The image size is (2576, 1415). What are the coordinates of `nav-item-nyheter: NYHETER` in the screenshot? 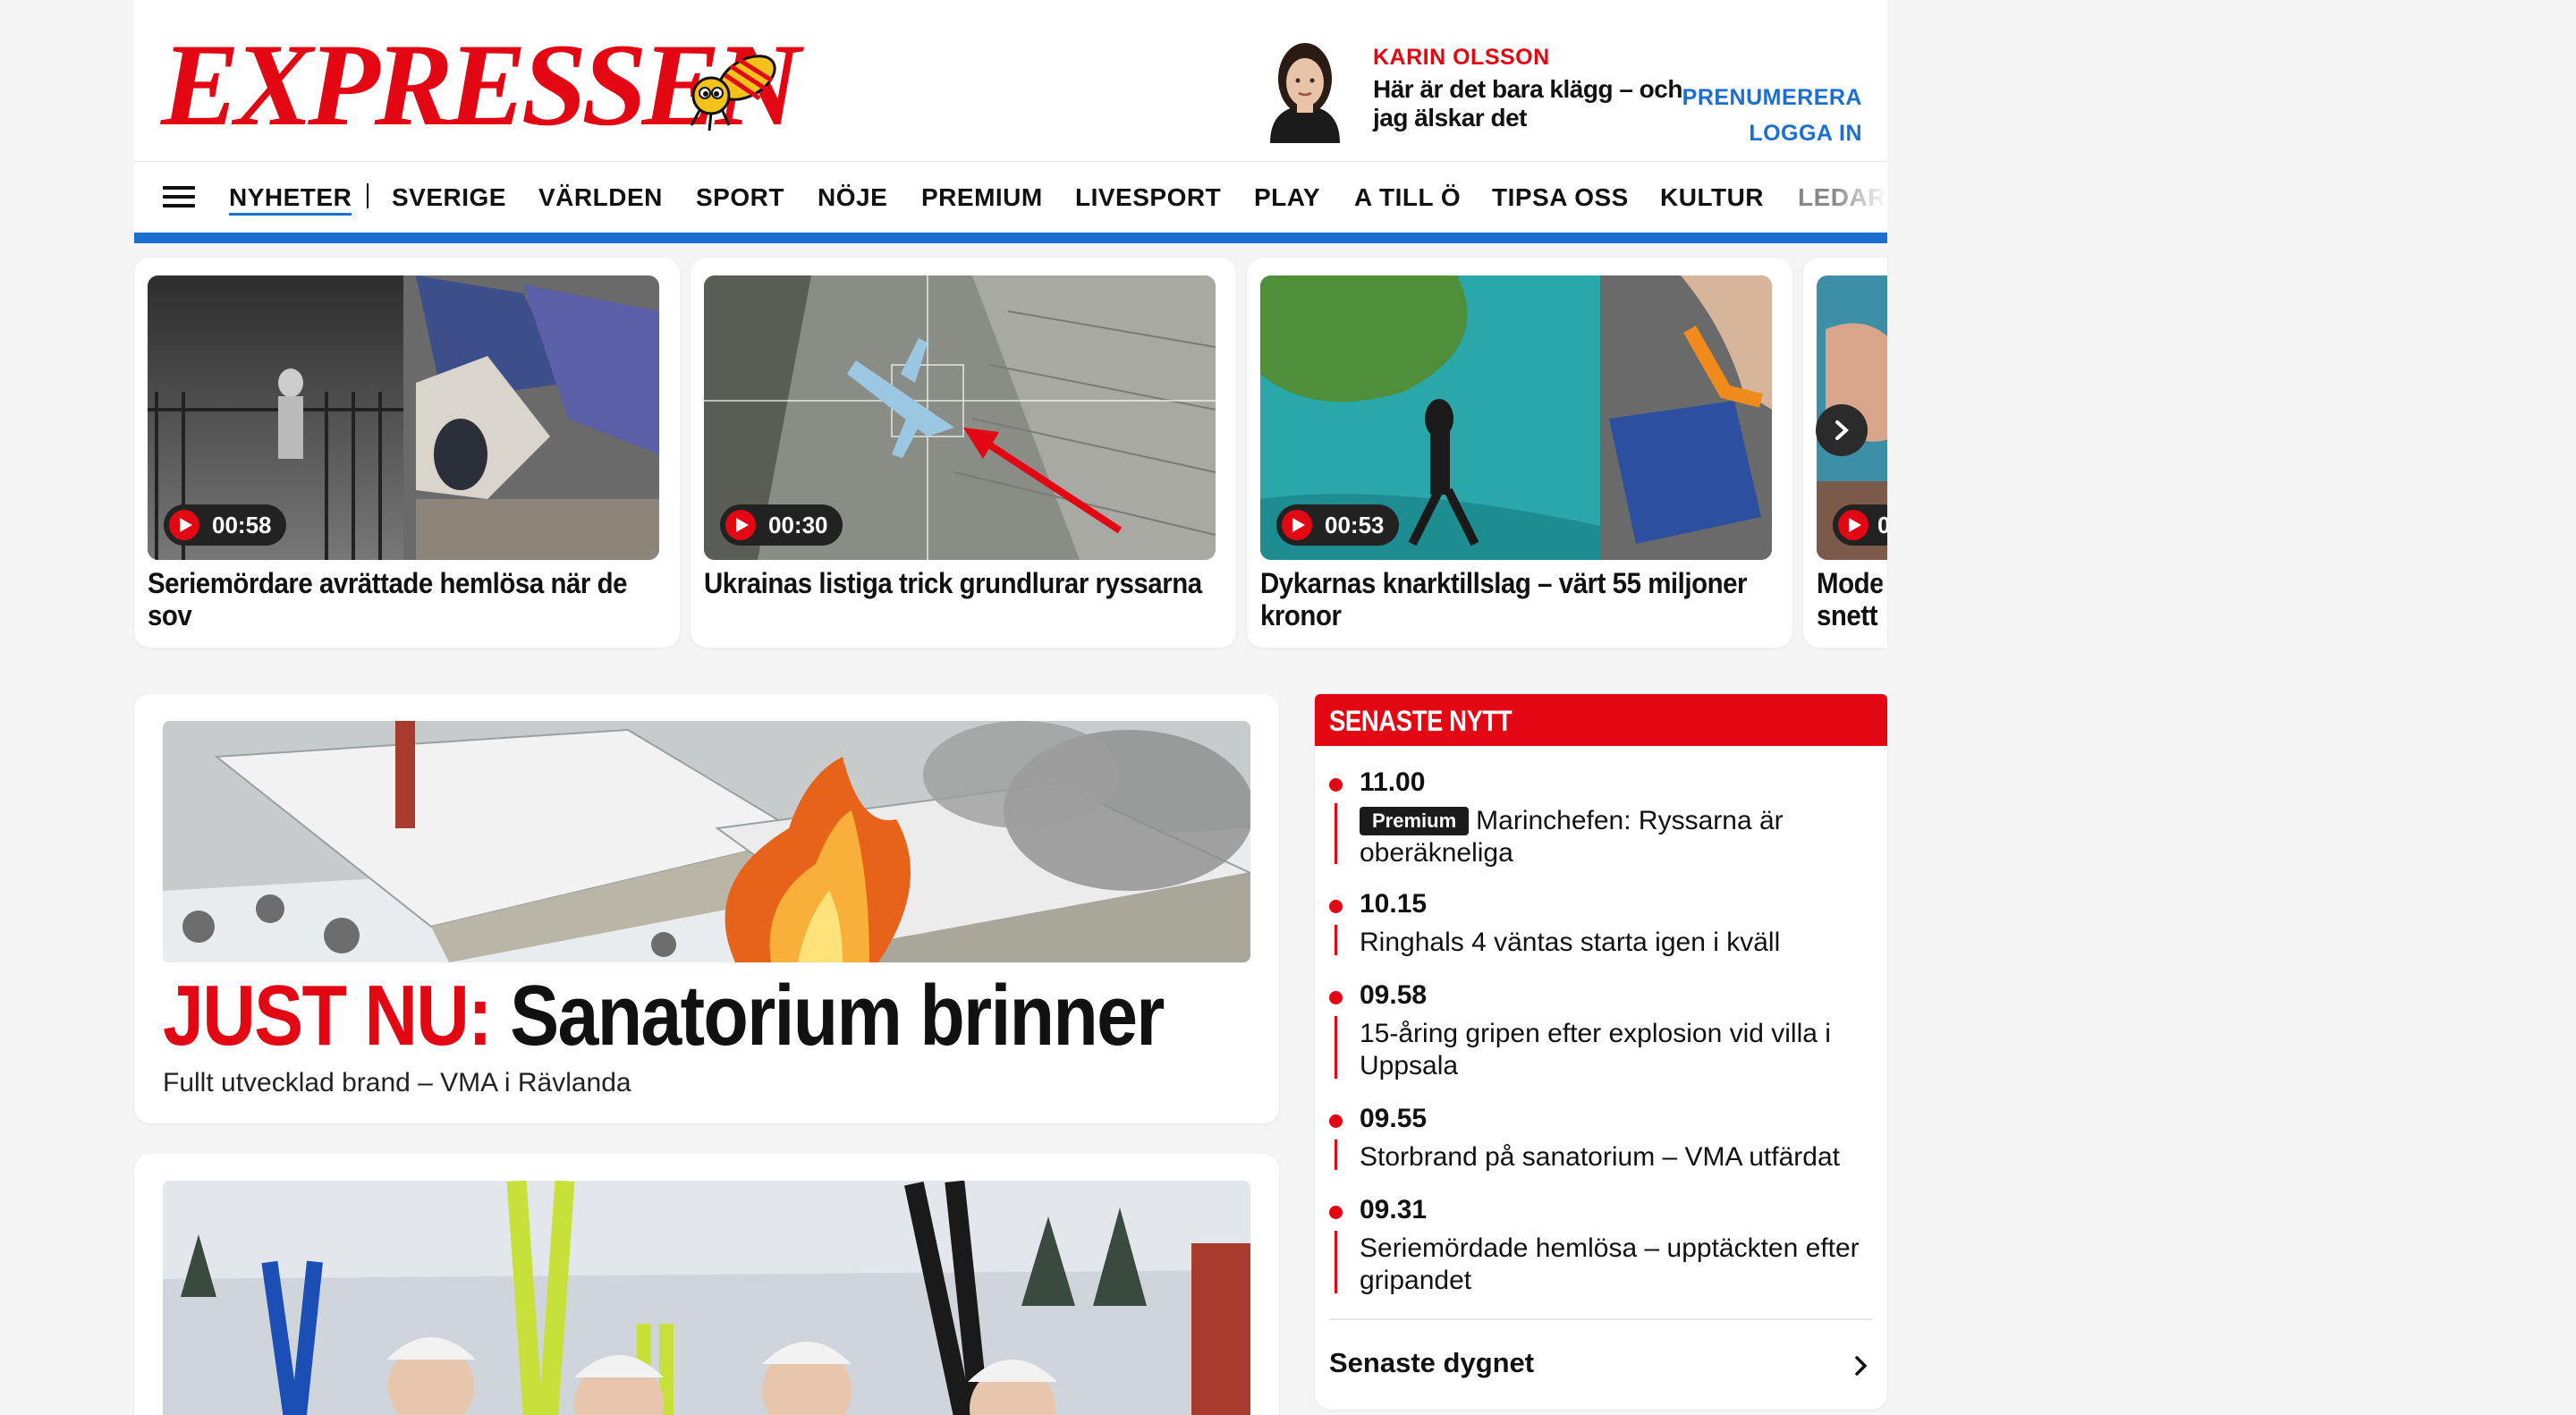 It's located at (290, 200).